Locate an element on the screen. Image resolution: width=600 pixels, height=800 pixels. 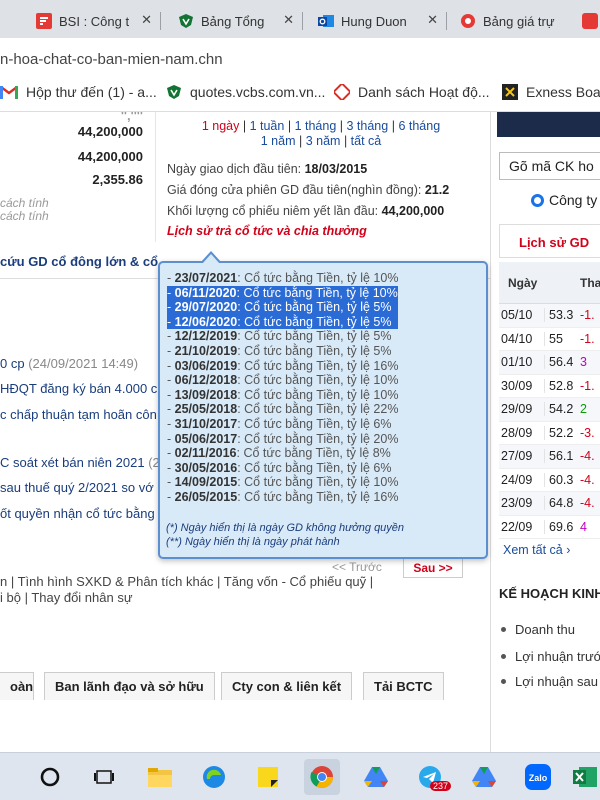
tab-cty-con: Cty con & liên kết is located at coordinates (287, 686).